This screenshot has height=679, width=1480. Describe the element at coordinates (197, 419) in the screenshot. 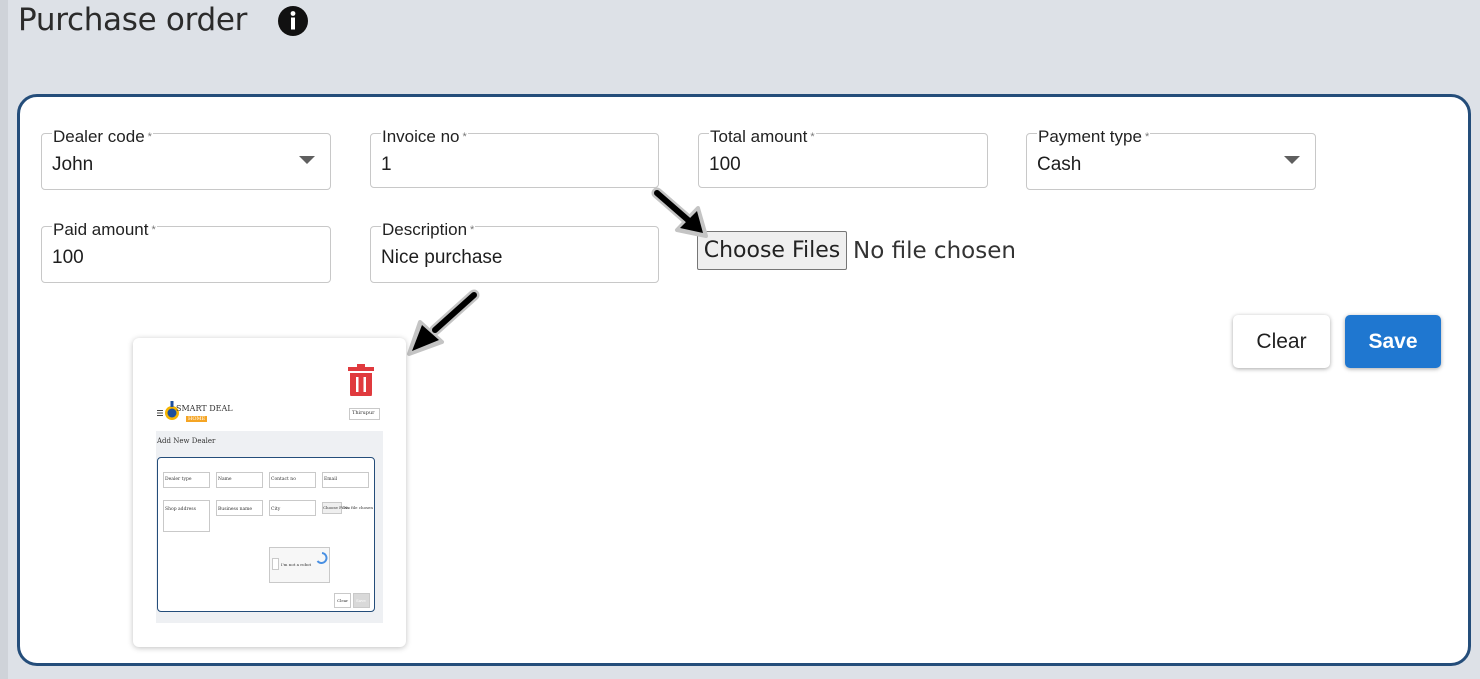

I see `preview-tag: HOME` at that location.